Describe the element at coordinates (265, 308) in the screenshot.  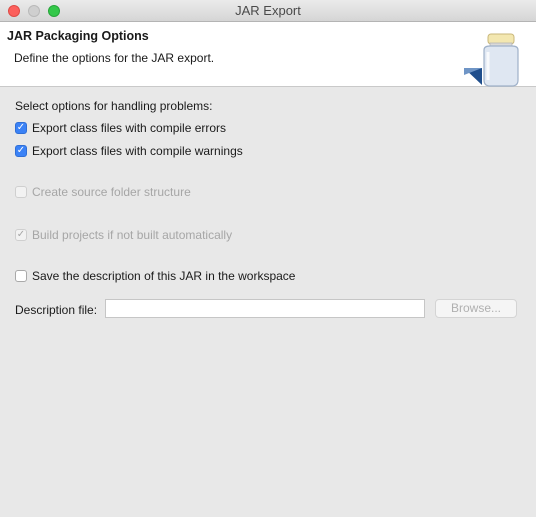
I see `description-file-input` at that location.